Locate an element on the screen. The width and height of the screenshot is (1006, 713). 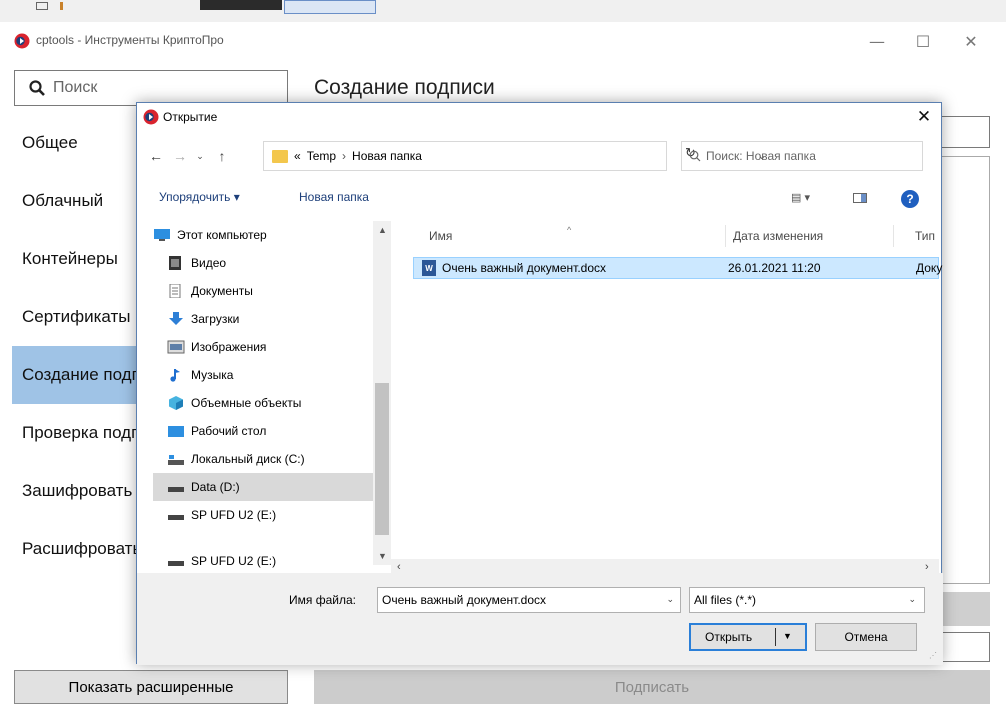
preview-pane-icon is located at coordinates (860, 198).